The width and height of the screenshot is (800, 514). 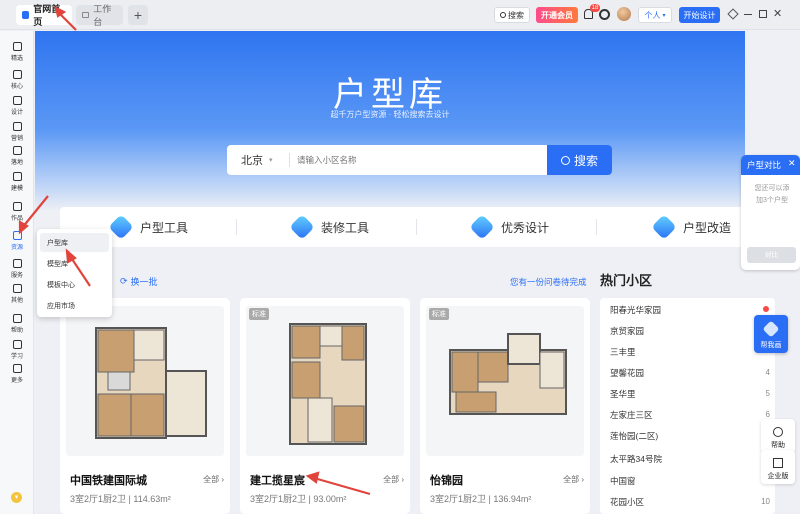 What do you see at coordinates (44, 15) in the screenshot?
I see `tab-home: 官网首页` at bounding box center [44, 15].